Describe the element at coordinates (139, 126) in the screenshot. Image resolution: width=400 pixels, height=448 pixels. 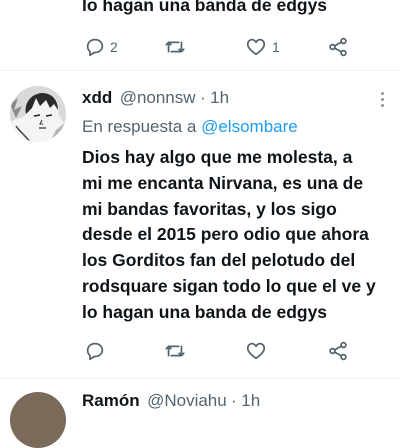
I see `reply-prefix: En respuesta a` at that location.